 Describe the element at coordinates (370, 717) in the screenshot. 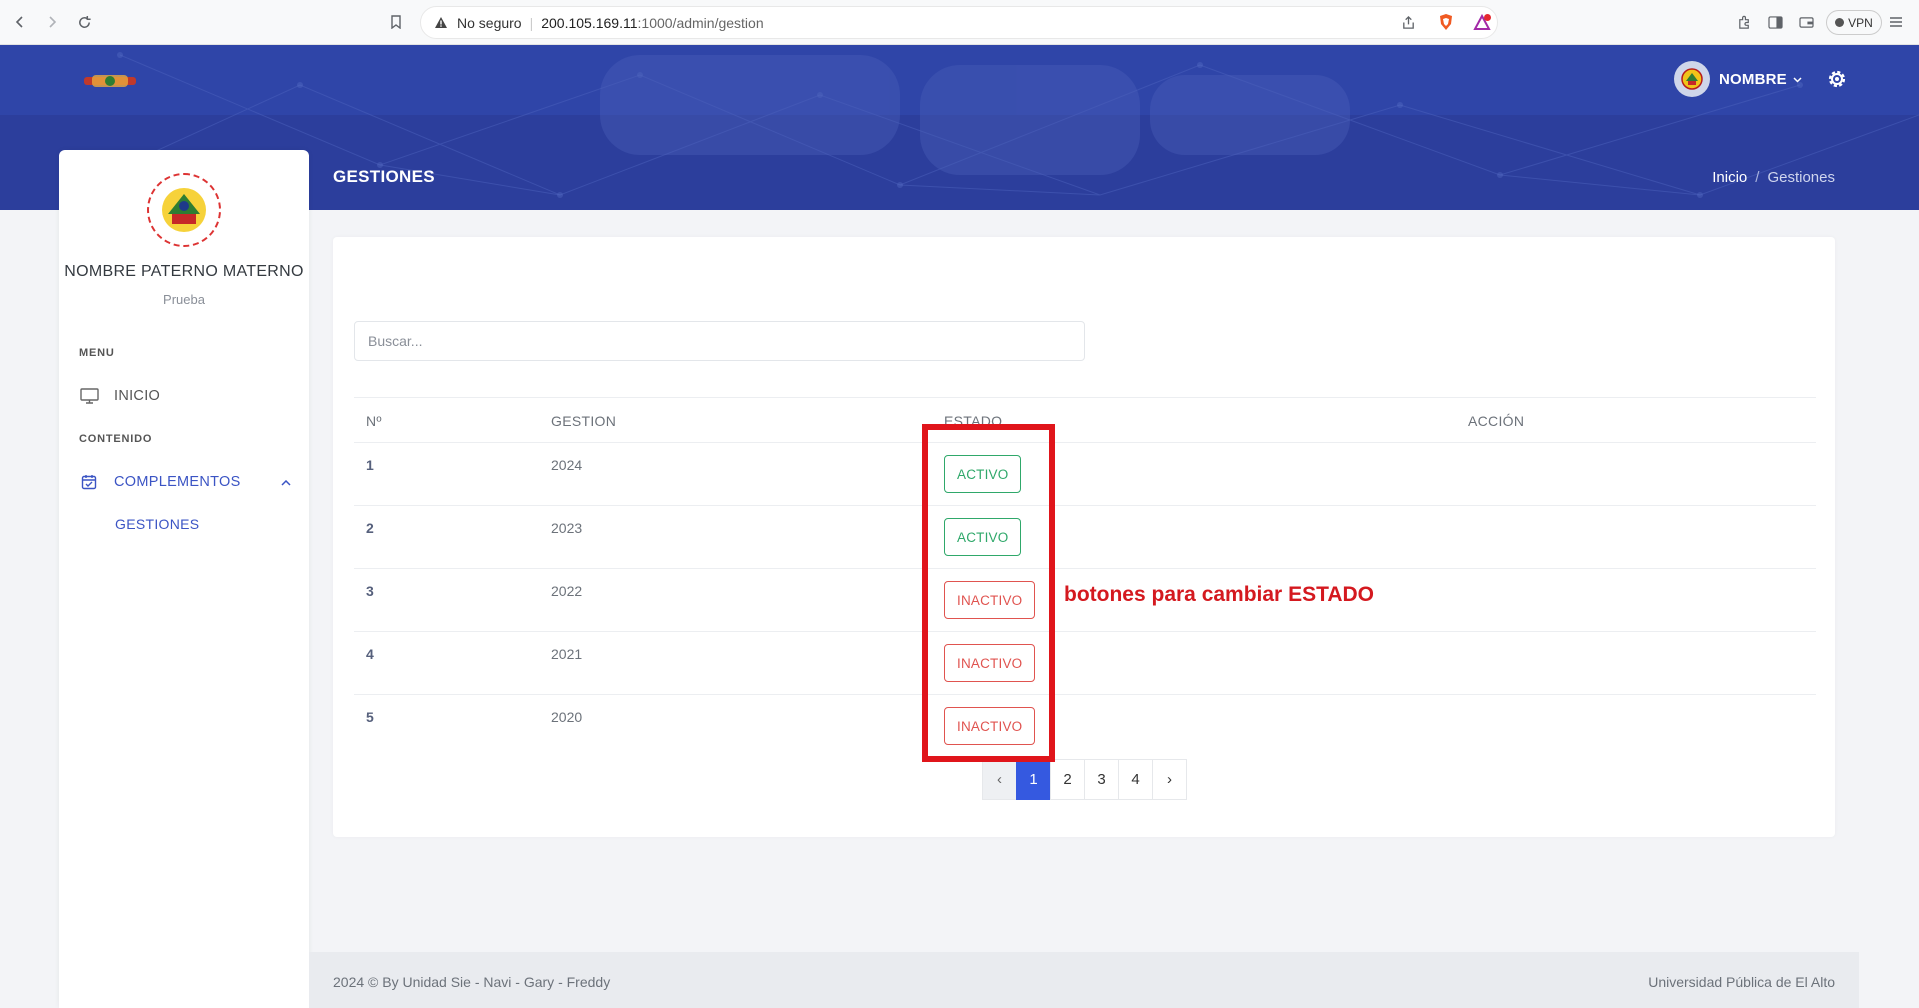

I see `row-number: 5` at that location.